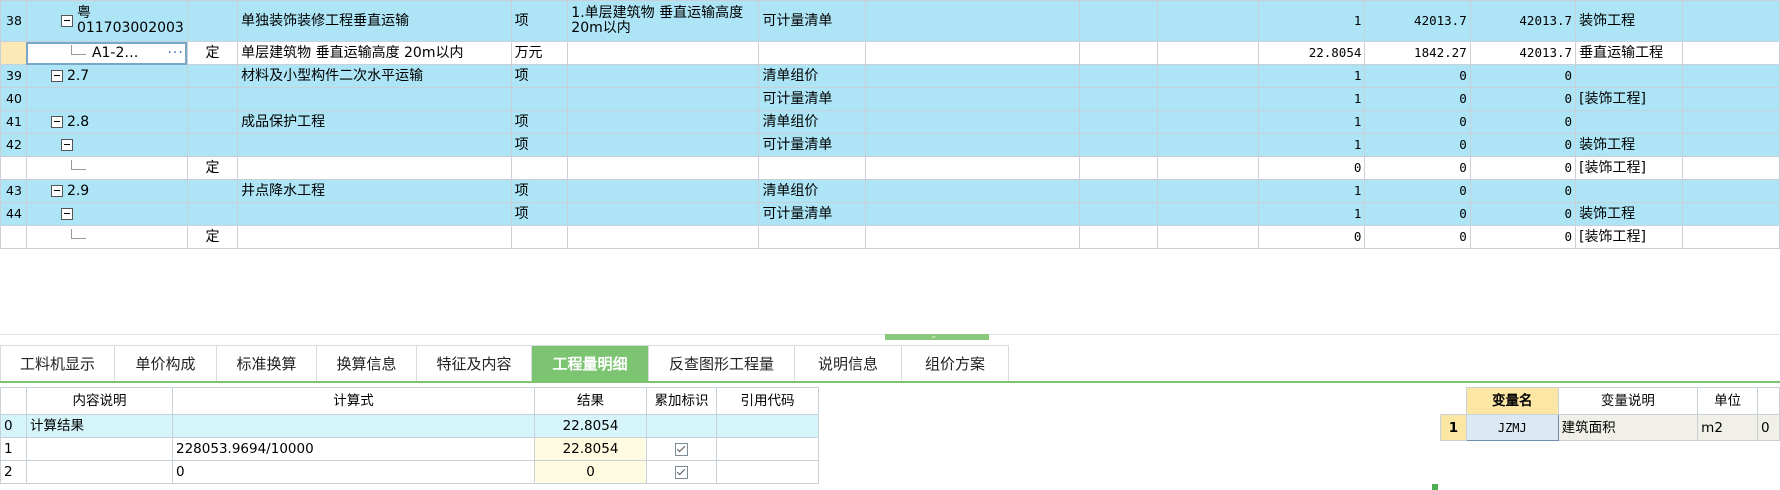 This screenshot has width=1780, height=490. Describe the element at coordinates (663, 21) in the screenshot. I see `feature-cell: 1.单层建筑物 垂直运输高度20m以内` at that location.